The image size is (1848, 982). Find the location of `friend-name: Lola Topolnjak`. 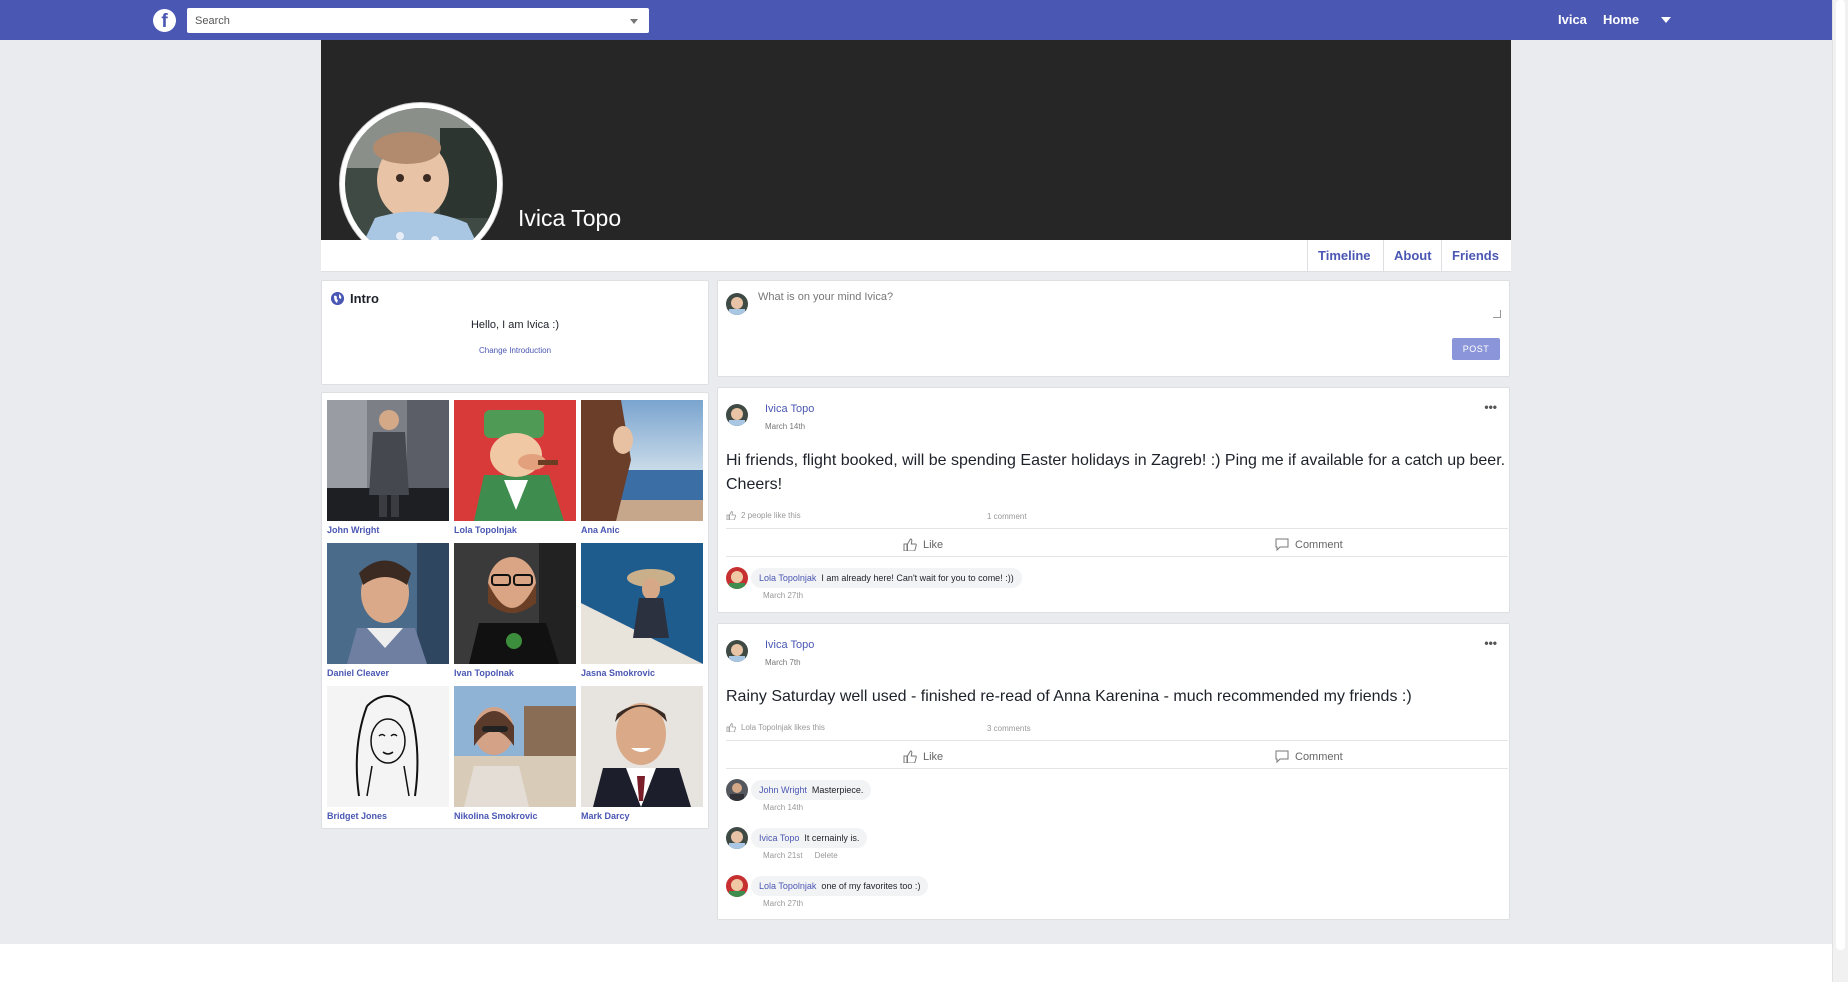

friend-name: Lola Topolnjak is located at coordinates (515, 530).